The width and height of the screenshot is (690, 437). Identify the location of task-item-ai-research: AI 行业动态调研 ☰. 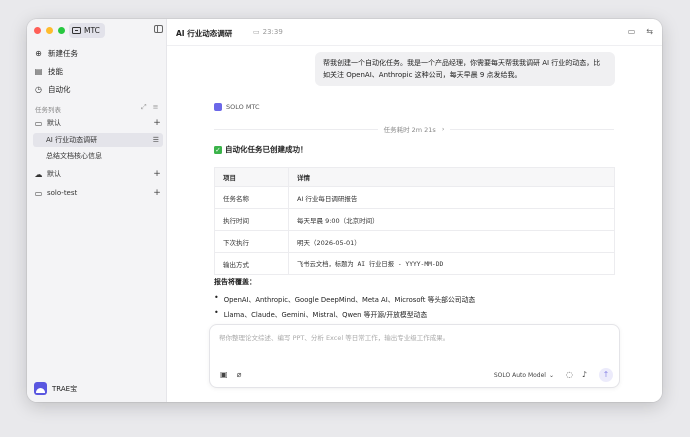
(98, 140).